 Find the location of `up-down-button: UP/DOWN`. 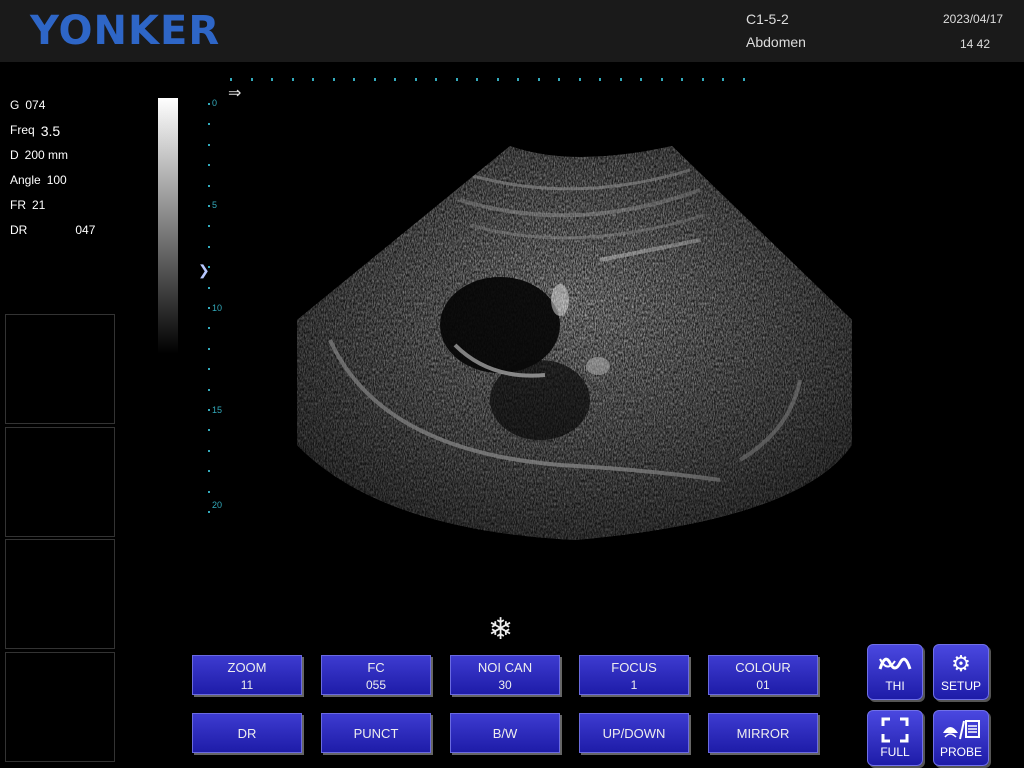

up-down-button: UP/DOWN is located at coordinates (634, 733).